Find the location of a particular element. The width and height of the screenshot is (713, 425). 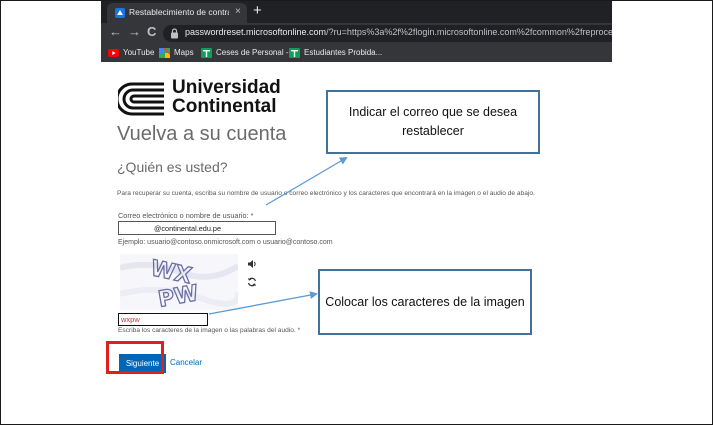

arrow-captcha-callout is located at coordinates (263, 303).